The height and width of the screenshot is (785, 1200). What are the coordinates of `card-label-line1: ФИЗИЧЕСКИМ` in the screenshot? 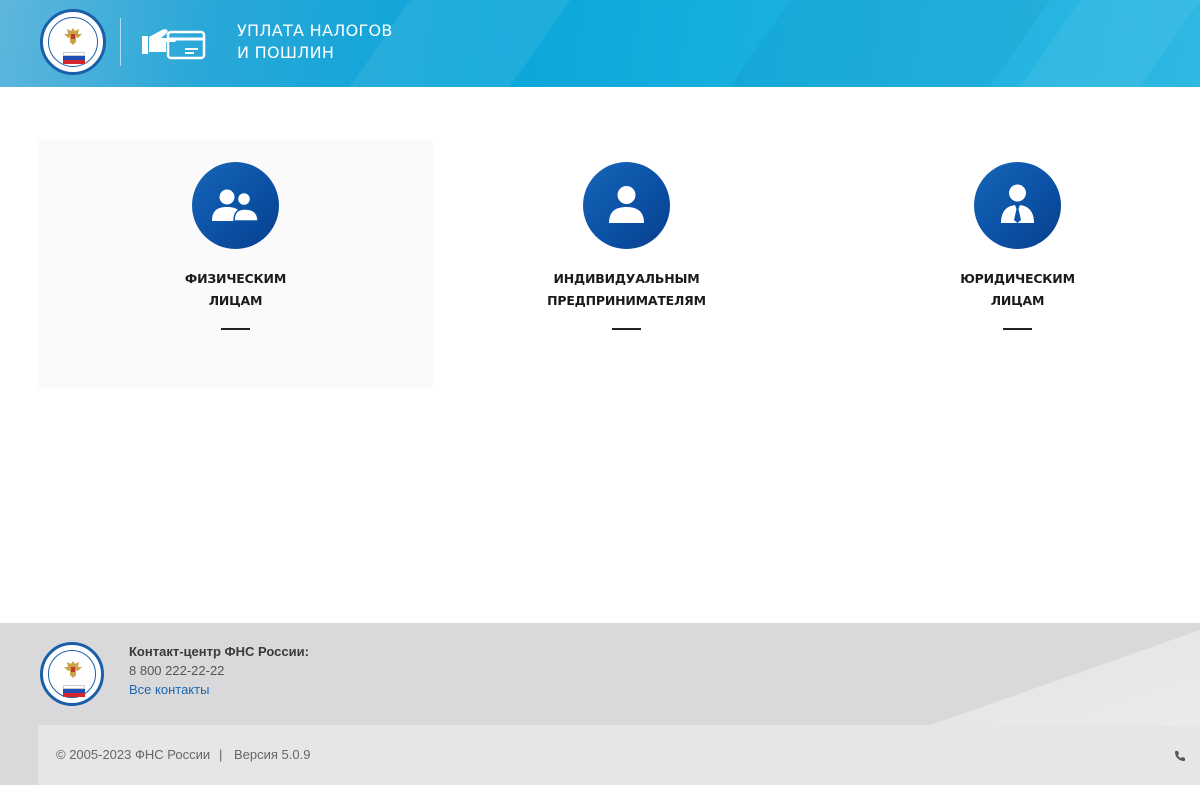 It's located at (235, 278).